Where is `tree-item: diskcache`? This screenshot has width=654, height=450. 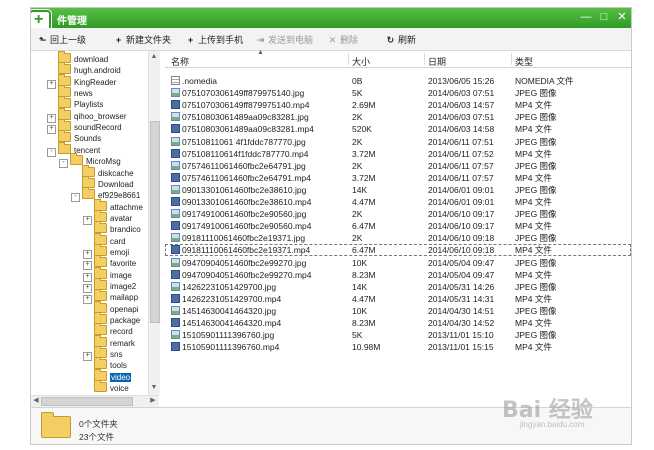
tree-item: diskcache is located at coordinates (102, 171).